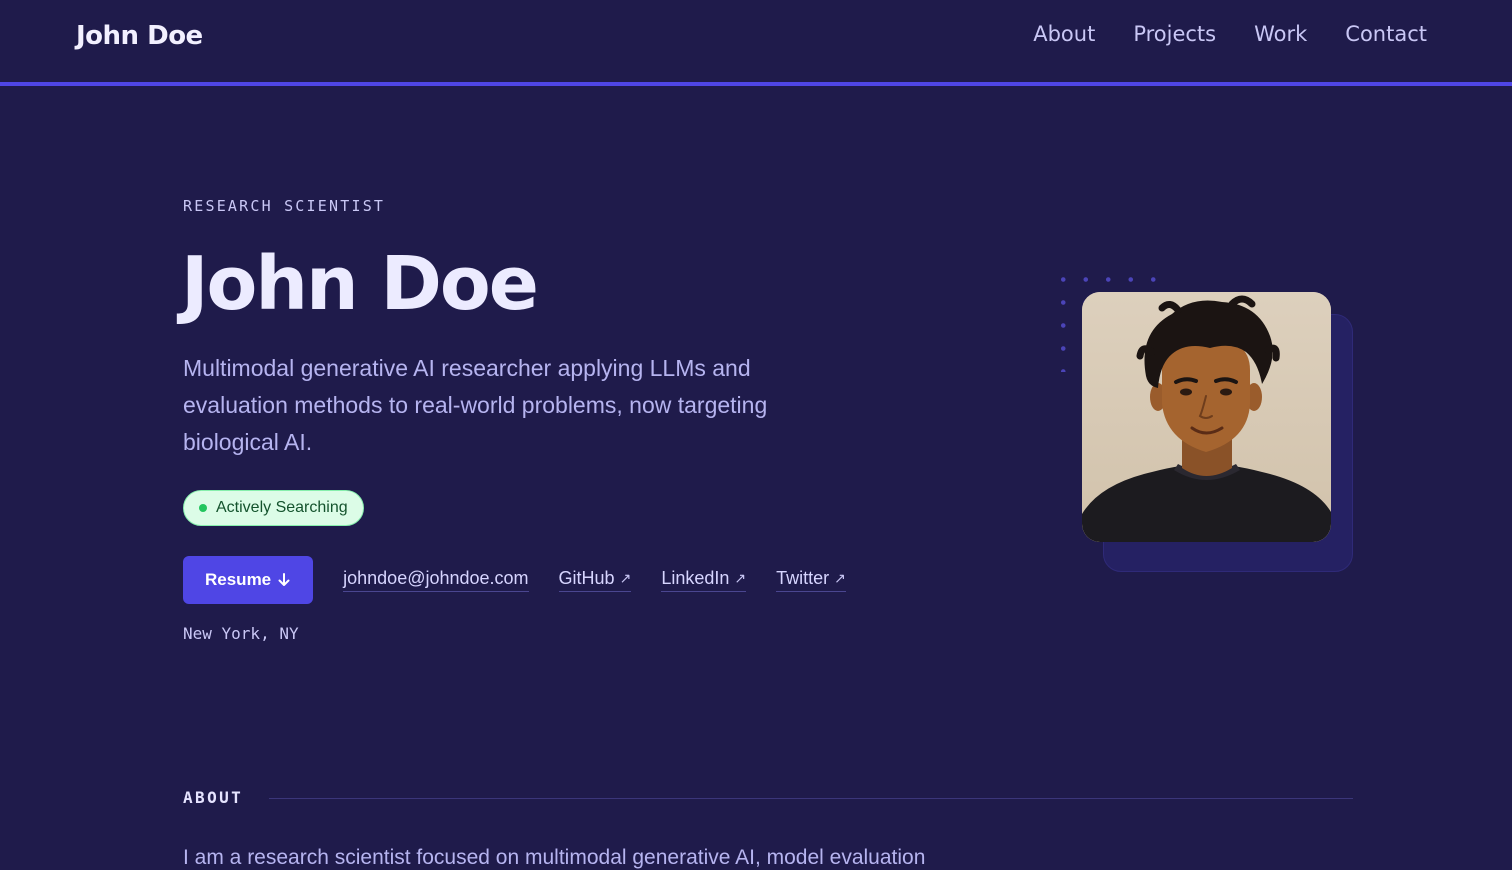 This screenshot has width=1512, height=870. I want to click on profile-photo, so click(1206, 417).